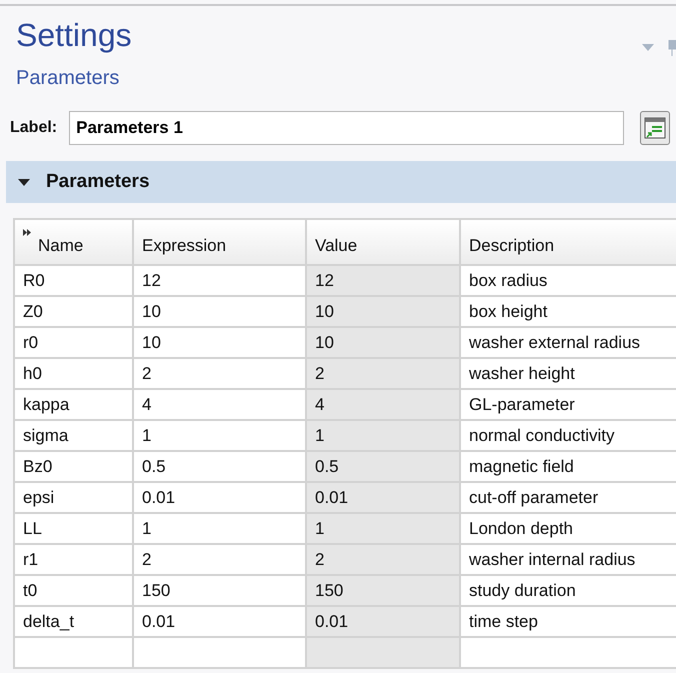 The height and width of the screenshot is (673, 676). What do you see at coordinates (73, 280) in the screenshot?
I see `table-cell: R0` at bounding box center [73, 280].